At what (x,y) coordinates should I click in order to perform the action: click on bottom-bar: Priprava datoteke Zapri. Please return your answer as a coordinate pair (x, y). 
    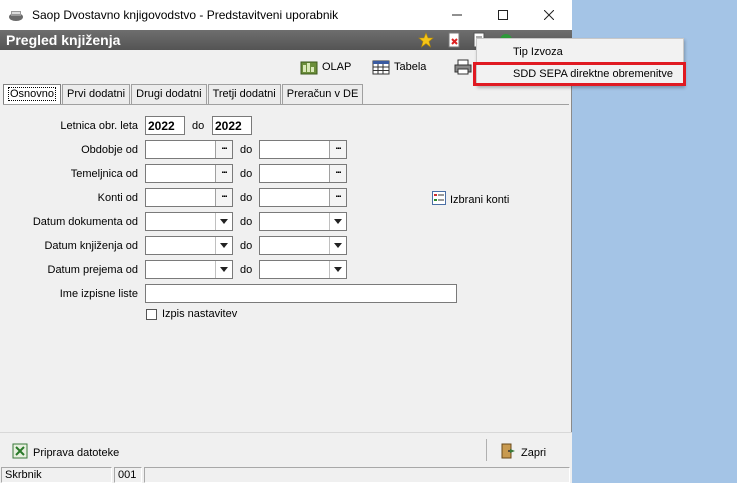
    Looking at the image, I should click on (286, 449).